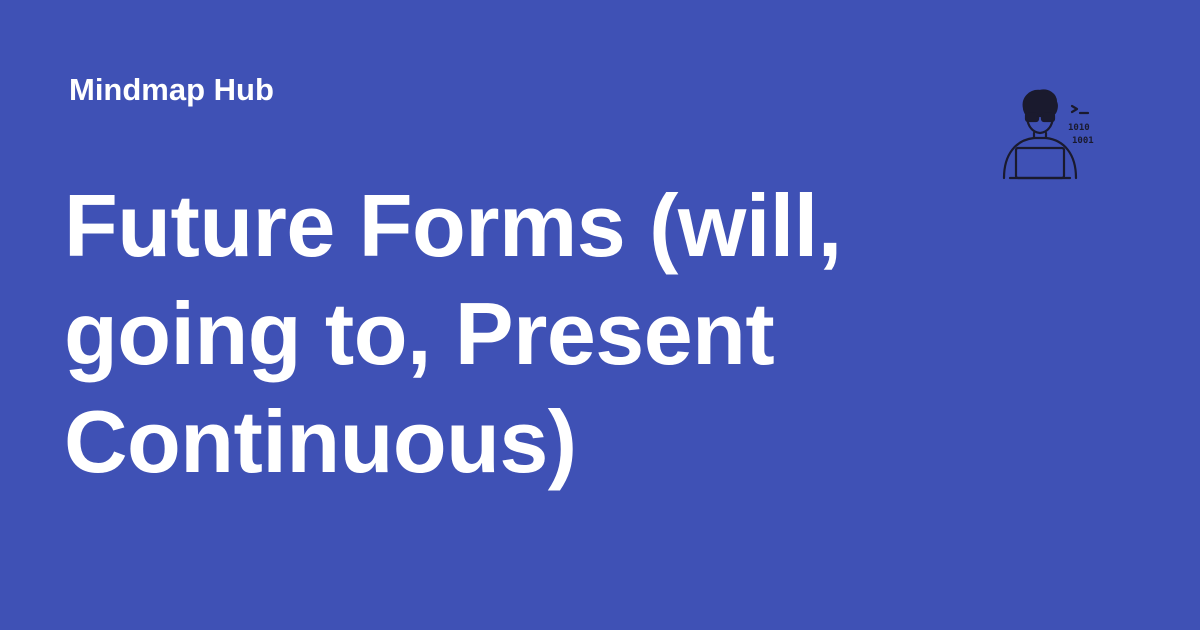 Image resolution: width=1200 pixels, height=630 pixels. Describe the element at coordinates (171, 89) in the screenshot. I see `brand-name: Mindmap Hub` at that location.